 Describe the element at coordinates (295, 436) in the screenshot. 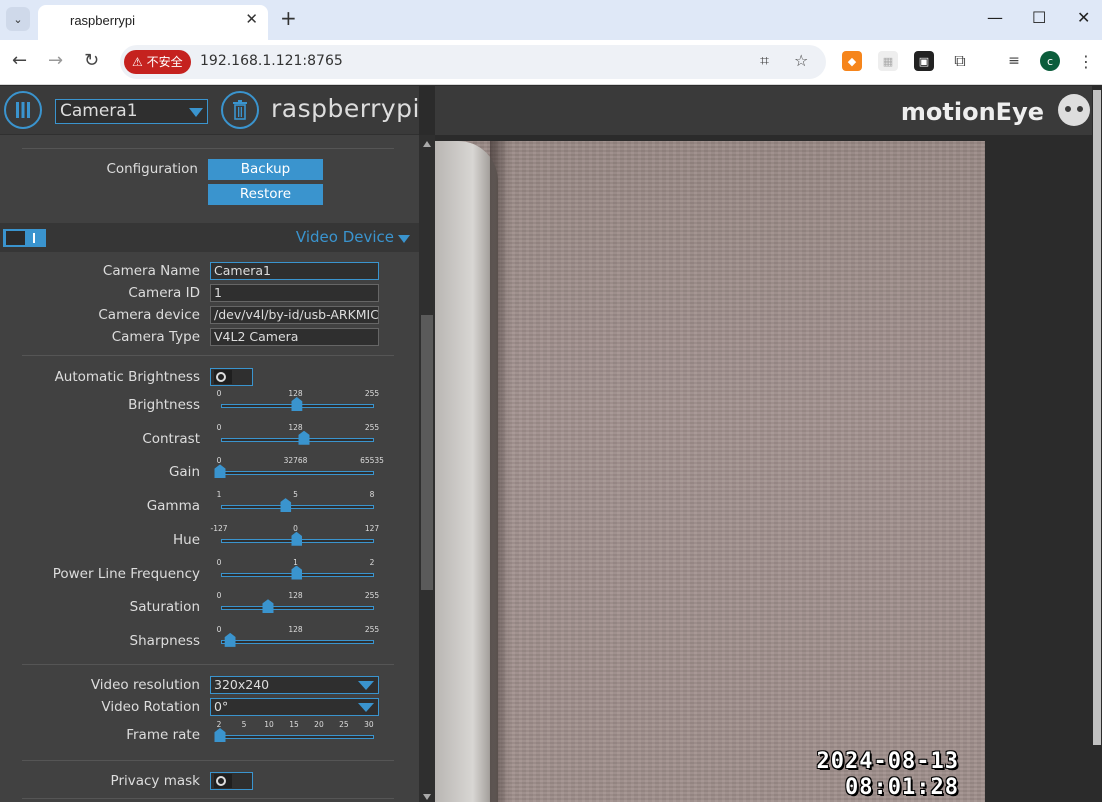

I see `contrast-slider: 0 128 255` at that location.